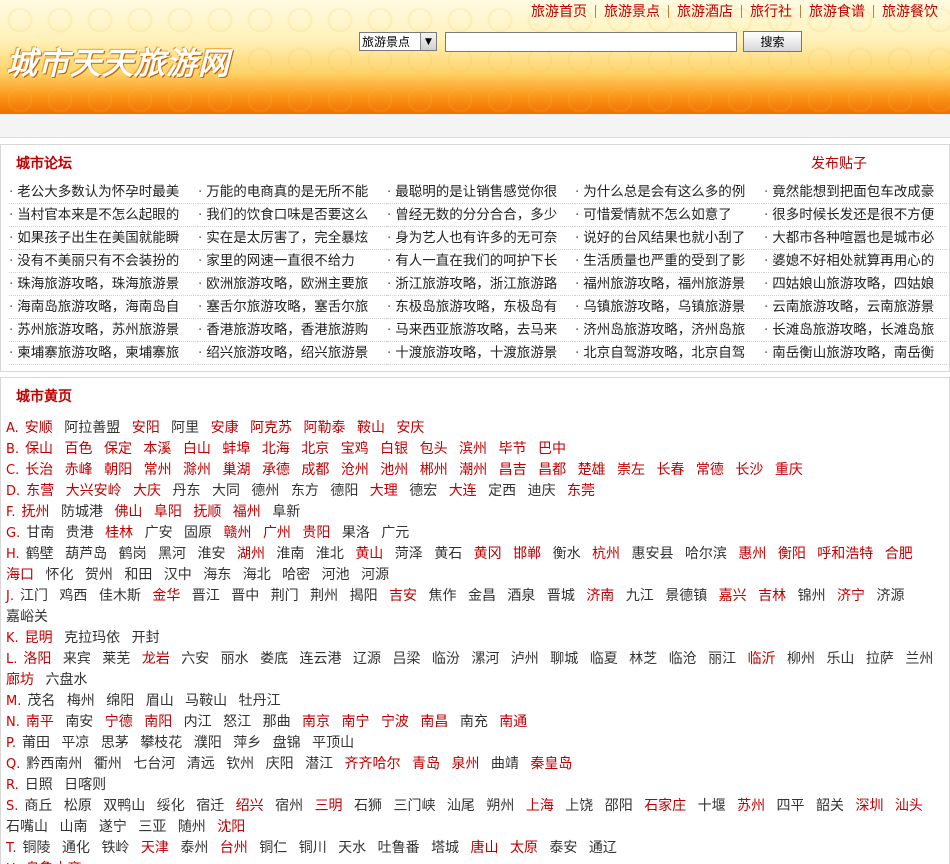 The width and height of the screenshot is (950, 864). Describe the element at coordinates (606, 554) in the screenshot. I see `city-link: 杭州` at that location.